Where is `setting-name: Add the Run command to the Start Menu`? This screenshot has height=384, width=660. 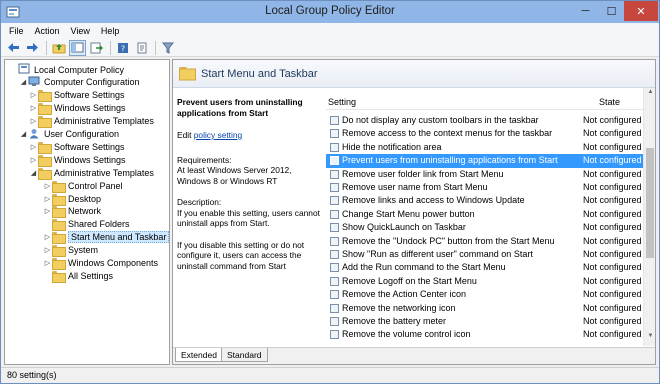 setting-name: Add the Run command to the Start Menu is located at coordinates (424, 267).